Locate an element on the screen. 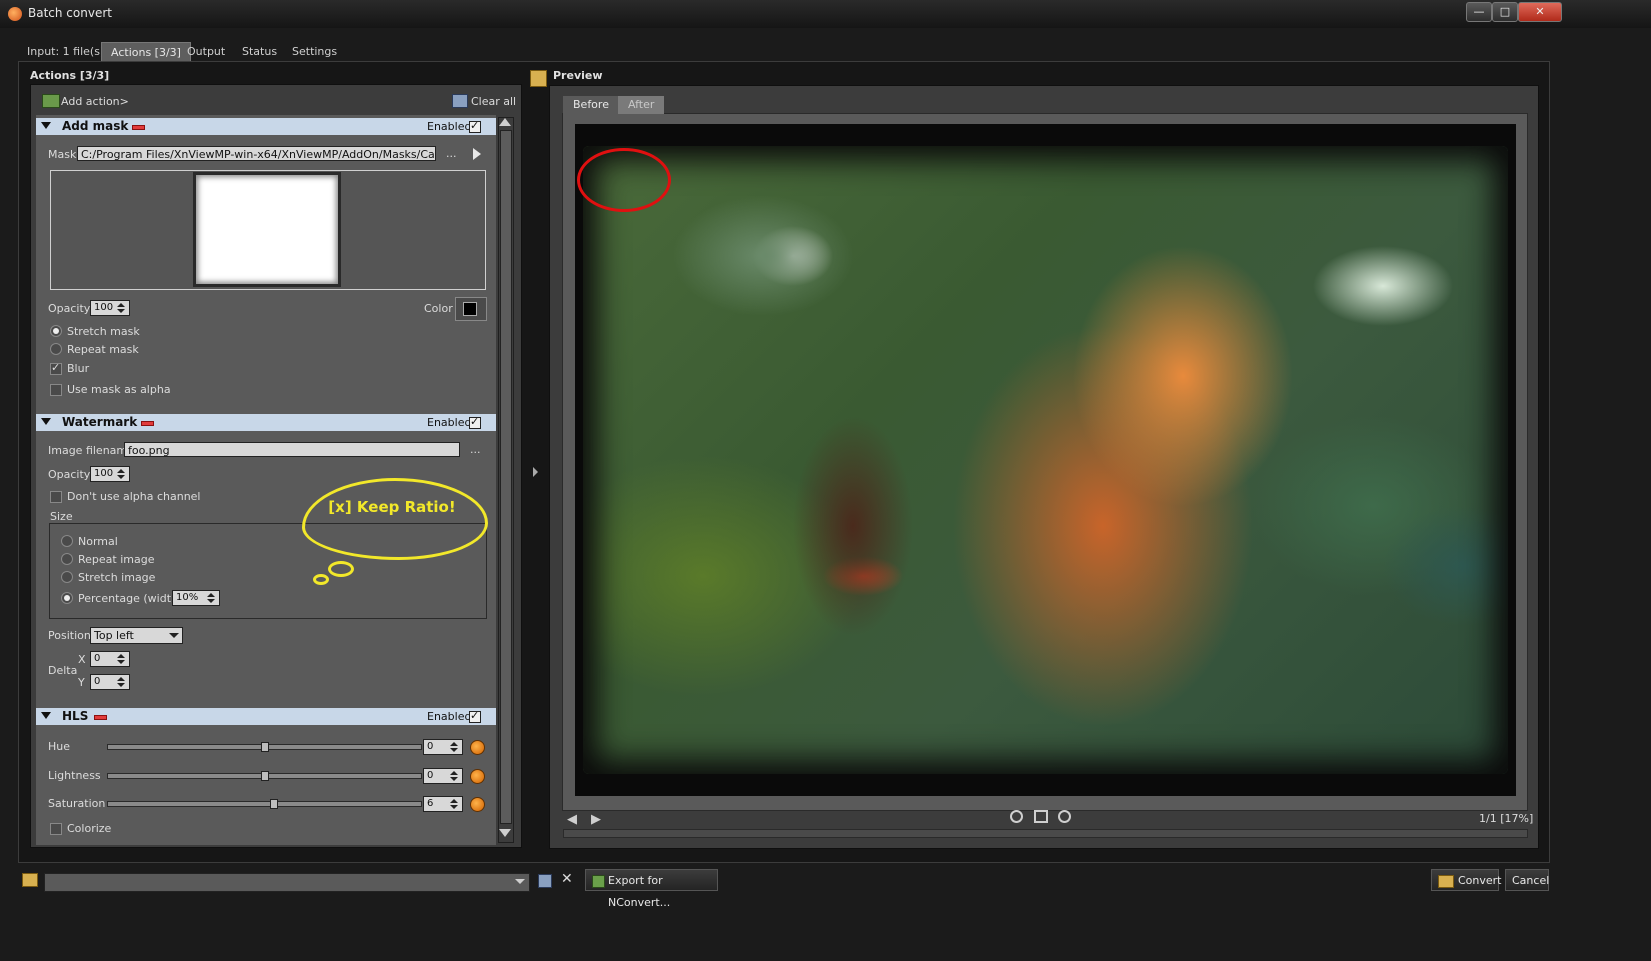 Image resolution: width=1651 pixels, height=961 pixels. preview-title: Preview is located at coordinates (578, 75).